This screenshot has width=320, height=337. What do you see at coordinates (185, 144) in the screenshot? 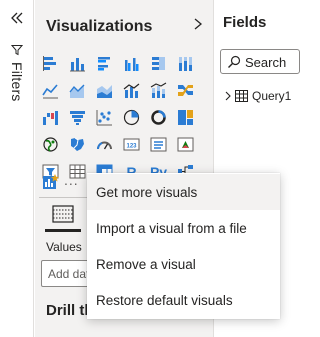
I see `kpi-icon` at bounding box center [185, 144].